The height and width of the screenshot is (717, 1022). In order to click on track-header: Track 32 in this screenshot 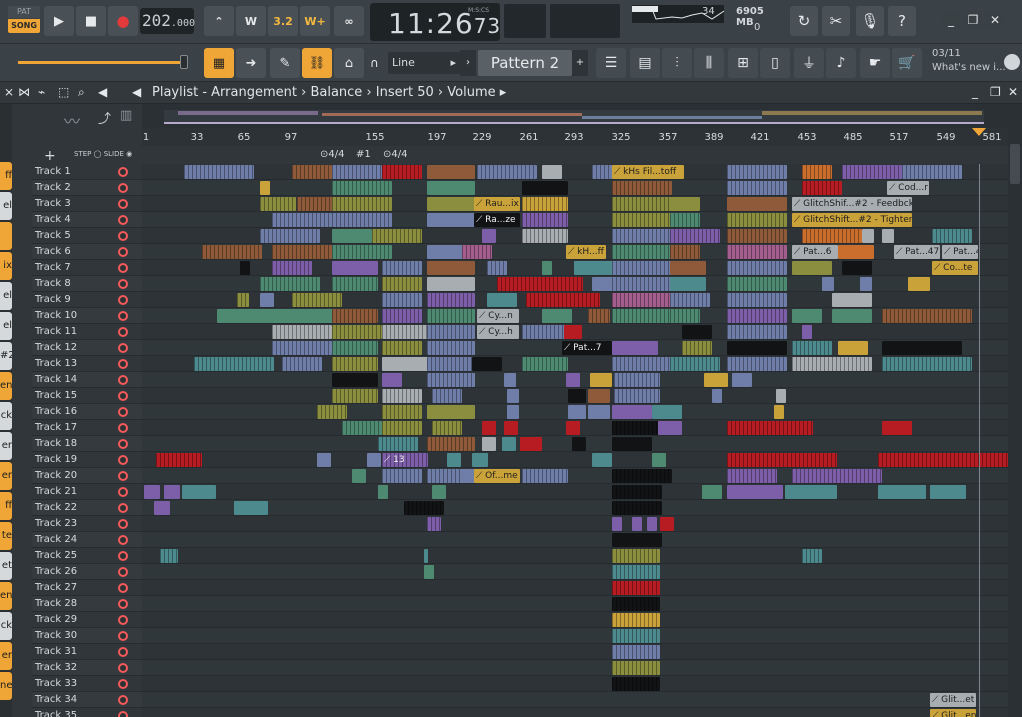, I will do `click(87, 668)`.